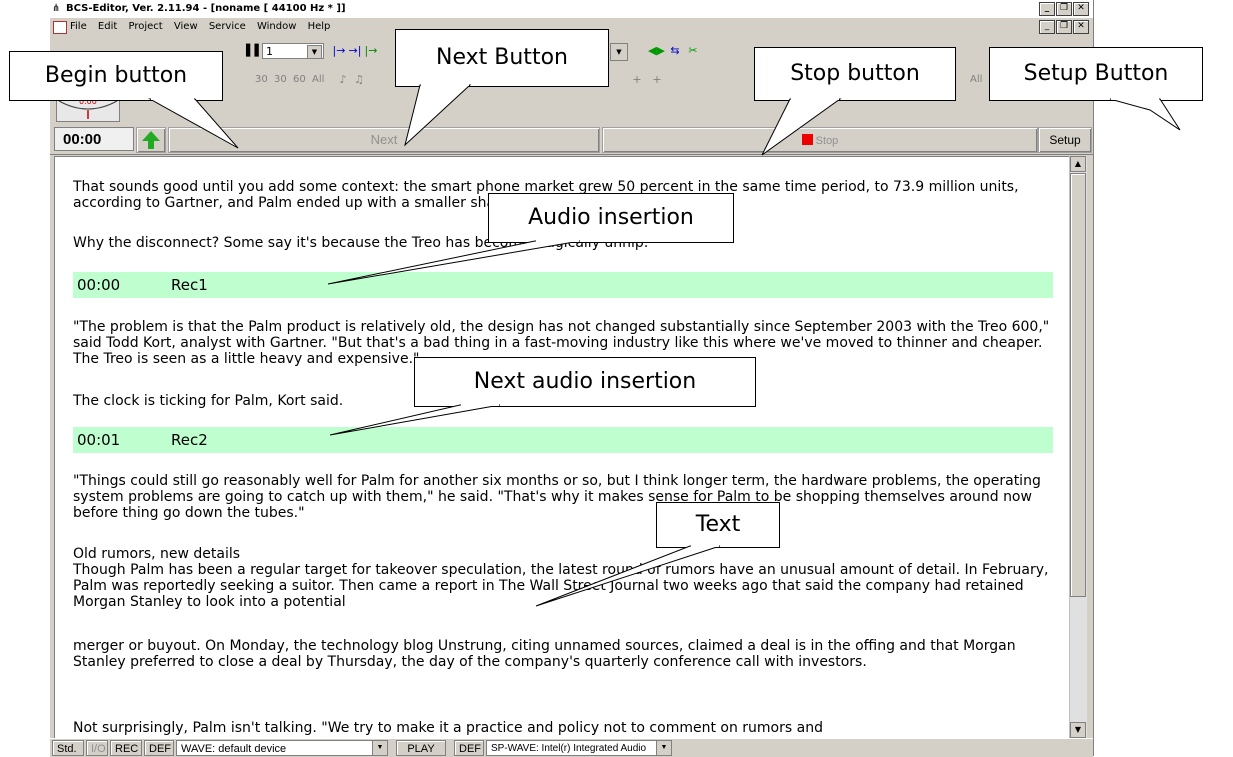  Describe the element at coordinates (355, 51) in the screenshot. I see `go-mark-icon: →|` at that location.